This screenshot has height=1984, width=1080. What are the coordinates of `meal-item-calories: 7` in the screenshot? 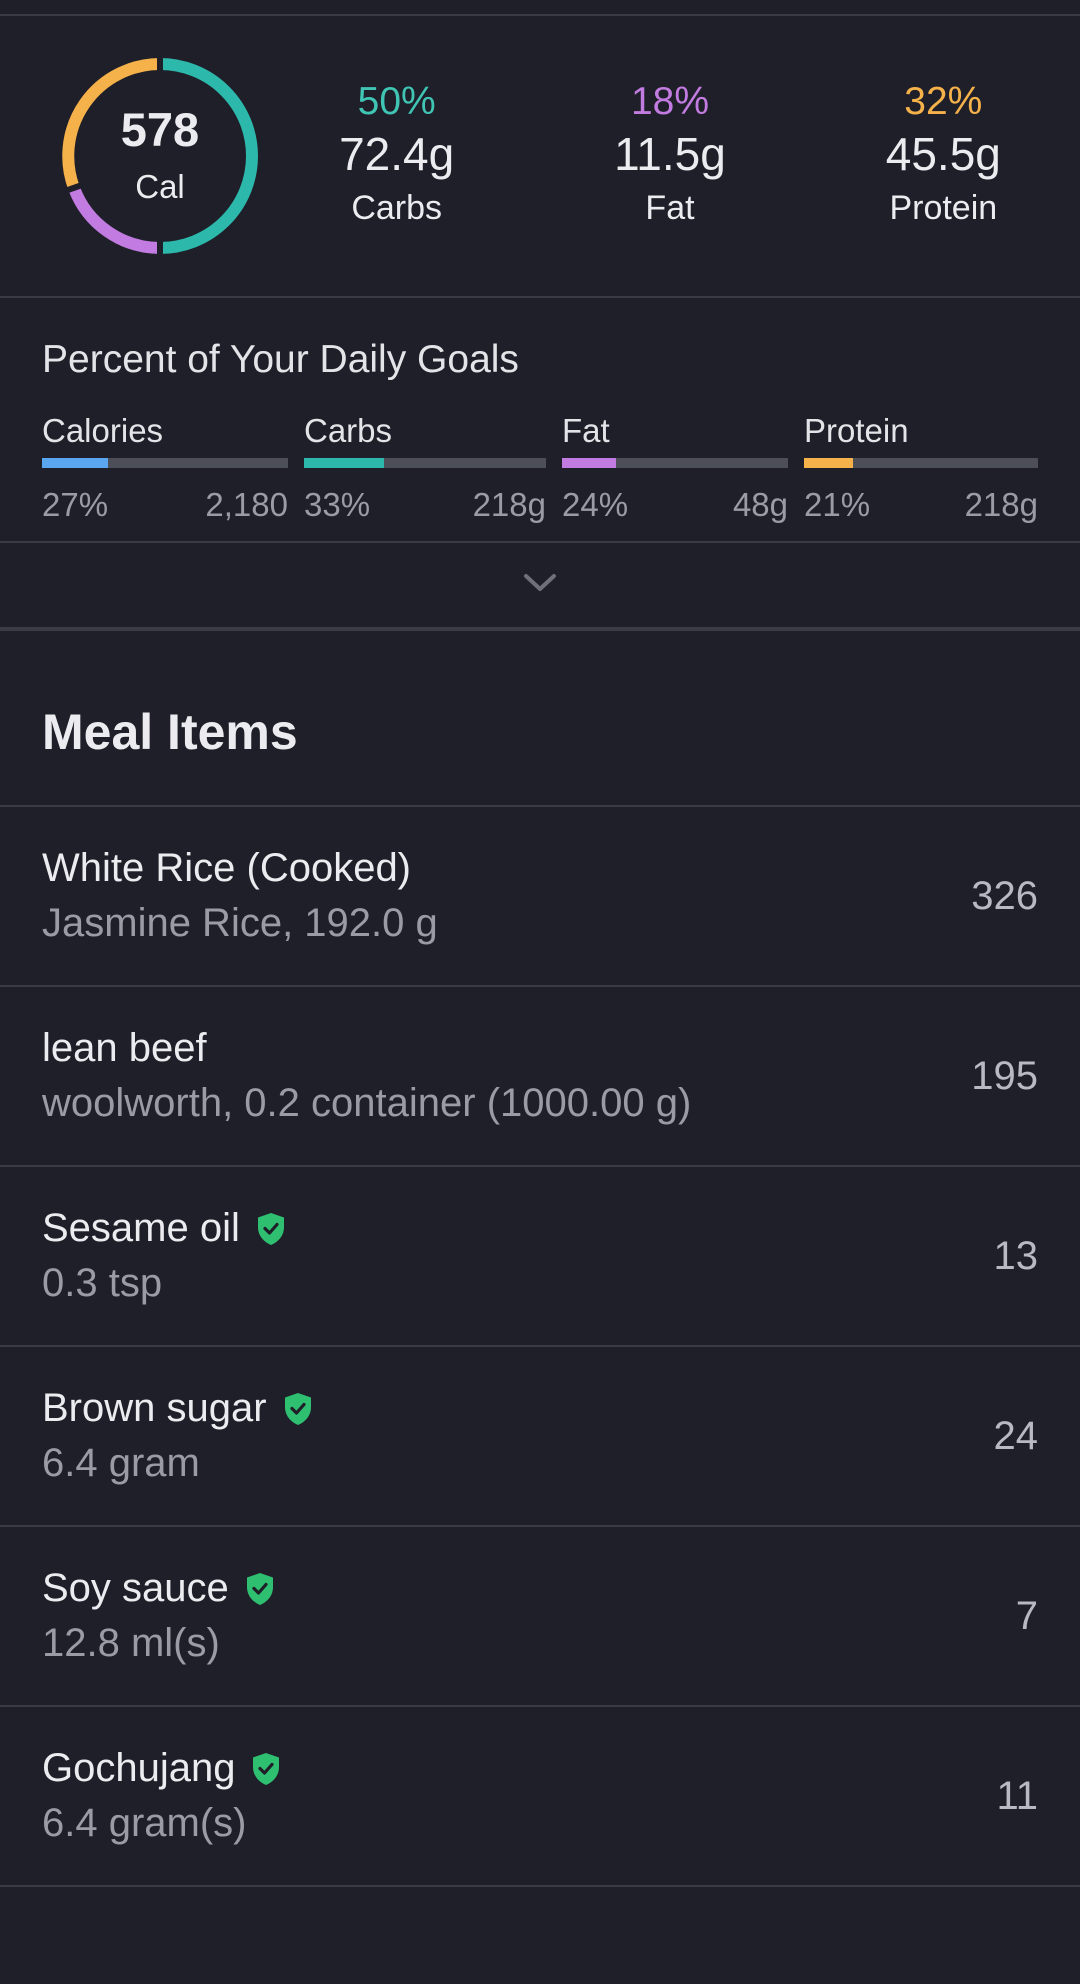 It's located at (1026, 1615).